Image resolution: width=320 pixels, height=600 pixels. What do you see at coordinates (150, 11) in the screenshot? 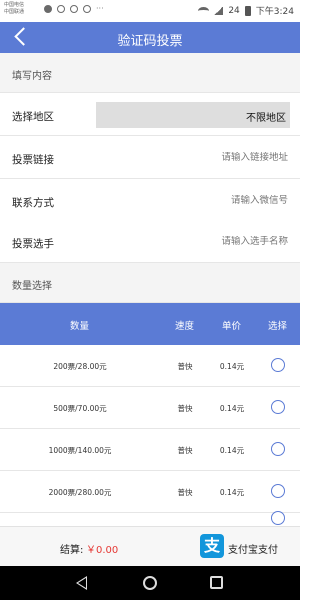
I see `status-bar: 中国电信 中国联通 ··· 24 下午3:24` at bounding box center [150, 11].